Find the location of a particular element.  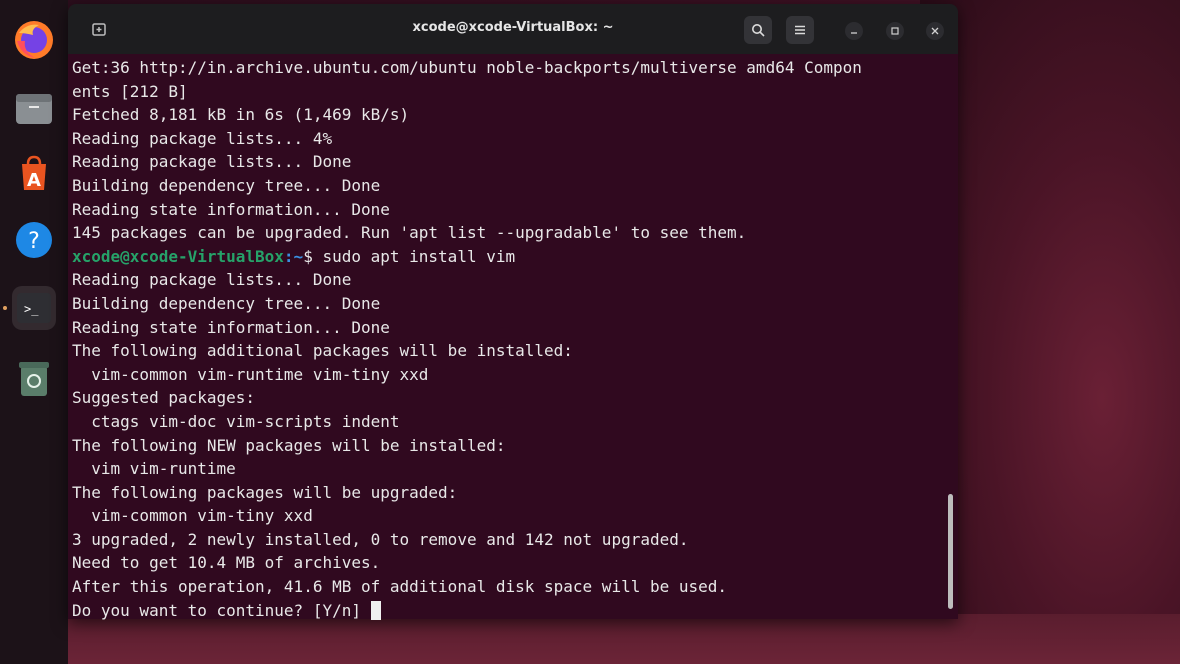

trash-launcher is located at coordinates (34, 378).